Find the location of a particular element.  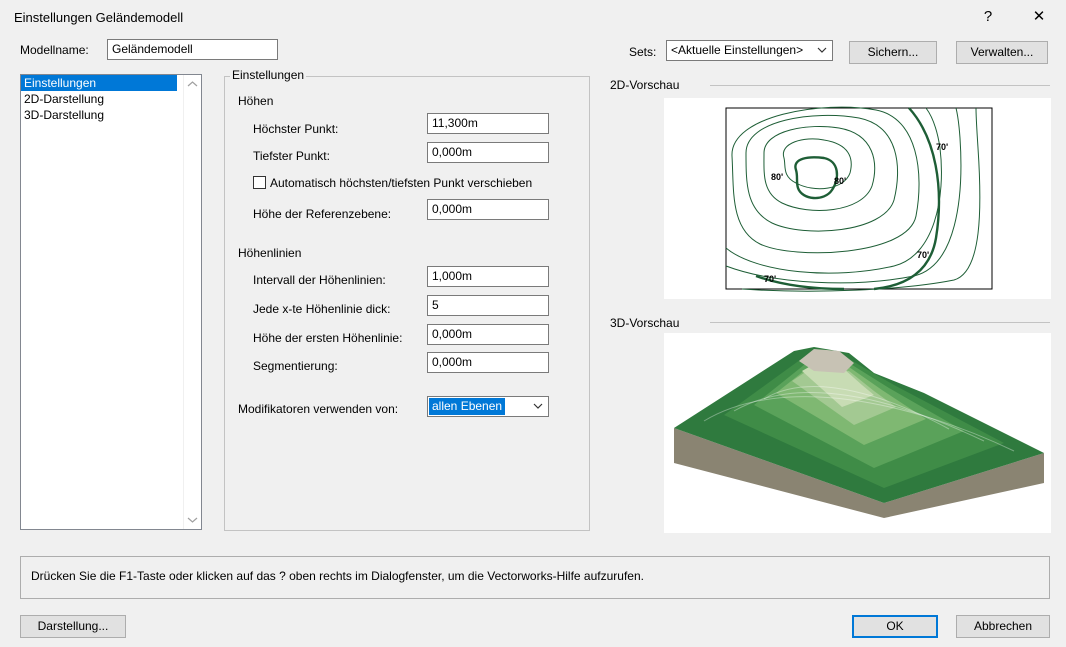

segmentation-label: Segmentierung: is located at coordinates (295, 366).